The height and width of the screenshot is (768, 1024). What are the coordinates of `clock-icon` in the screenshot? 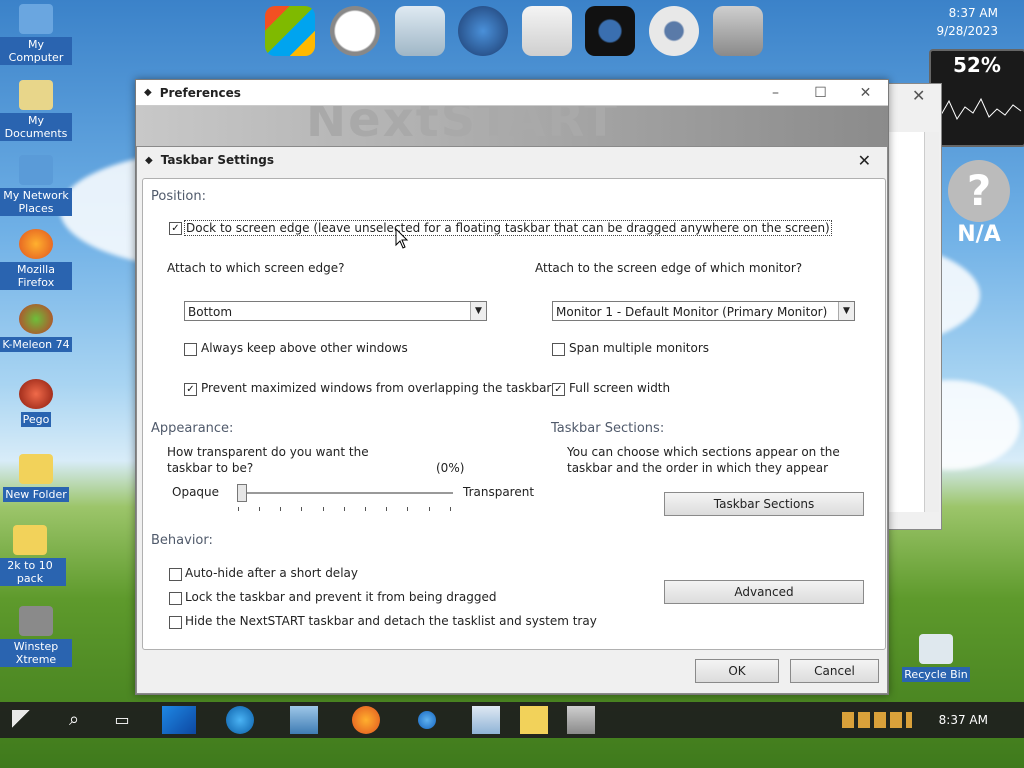 It's located at (355, 31).